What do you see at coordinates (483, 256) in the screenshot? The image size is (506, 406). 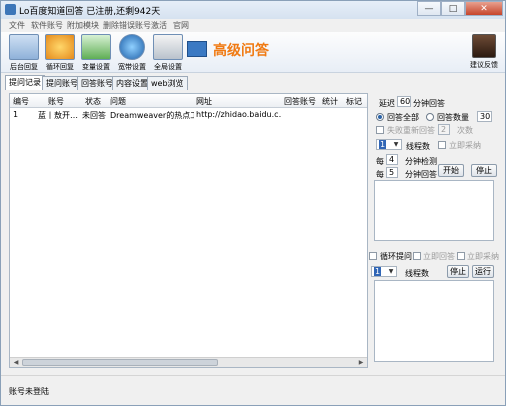 I see `immediate-adopt-label: 立即采纳` at bounding box center [483, 256].